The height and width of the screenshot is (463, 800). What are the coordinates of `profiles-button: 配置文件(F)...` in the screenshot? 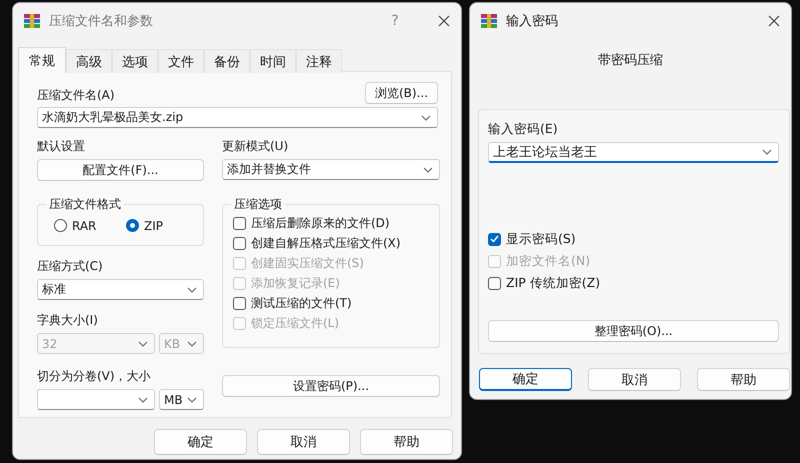 It's located at (120, 170).